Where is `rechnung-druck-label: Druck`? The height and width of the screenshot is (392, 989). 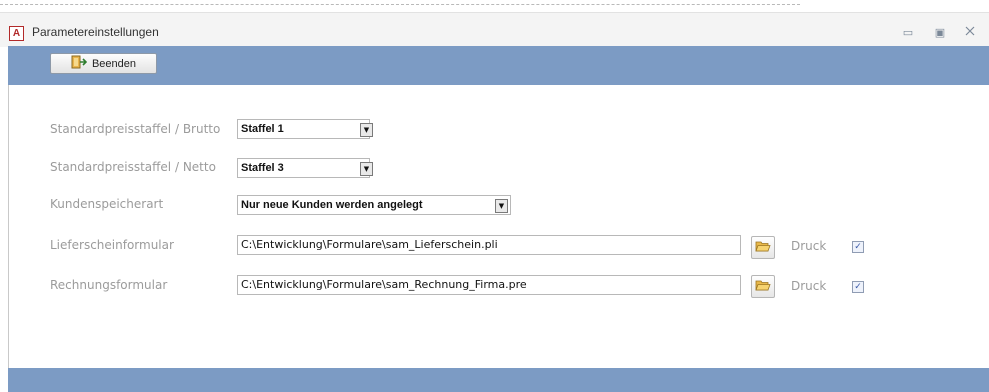 rechnung-druck-label: Druck is located at coordinates (809, 286).